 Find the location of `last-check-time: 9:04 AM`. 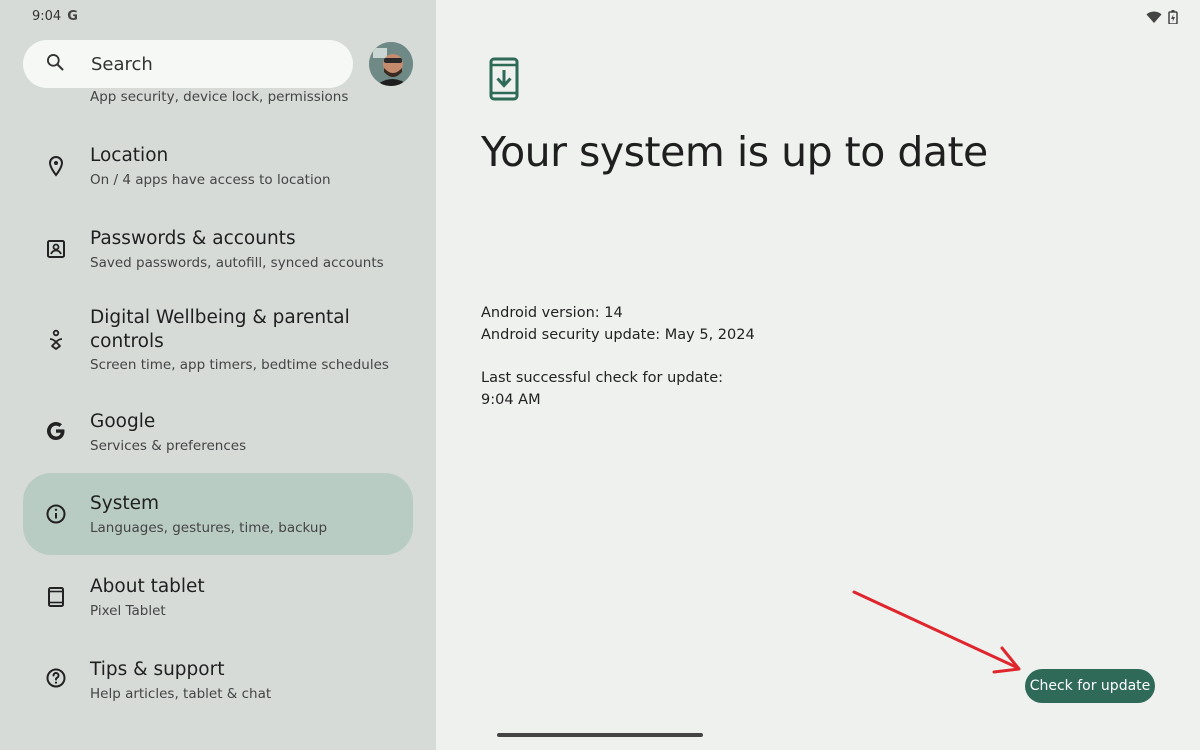

last-check-time: 9:04 AM is located at coordinates (511, 400).